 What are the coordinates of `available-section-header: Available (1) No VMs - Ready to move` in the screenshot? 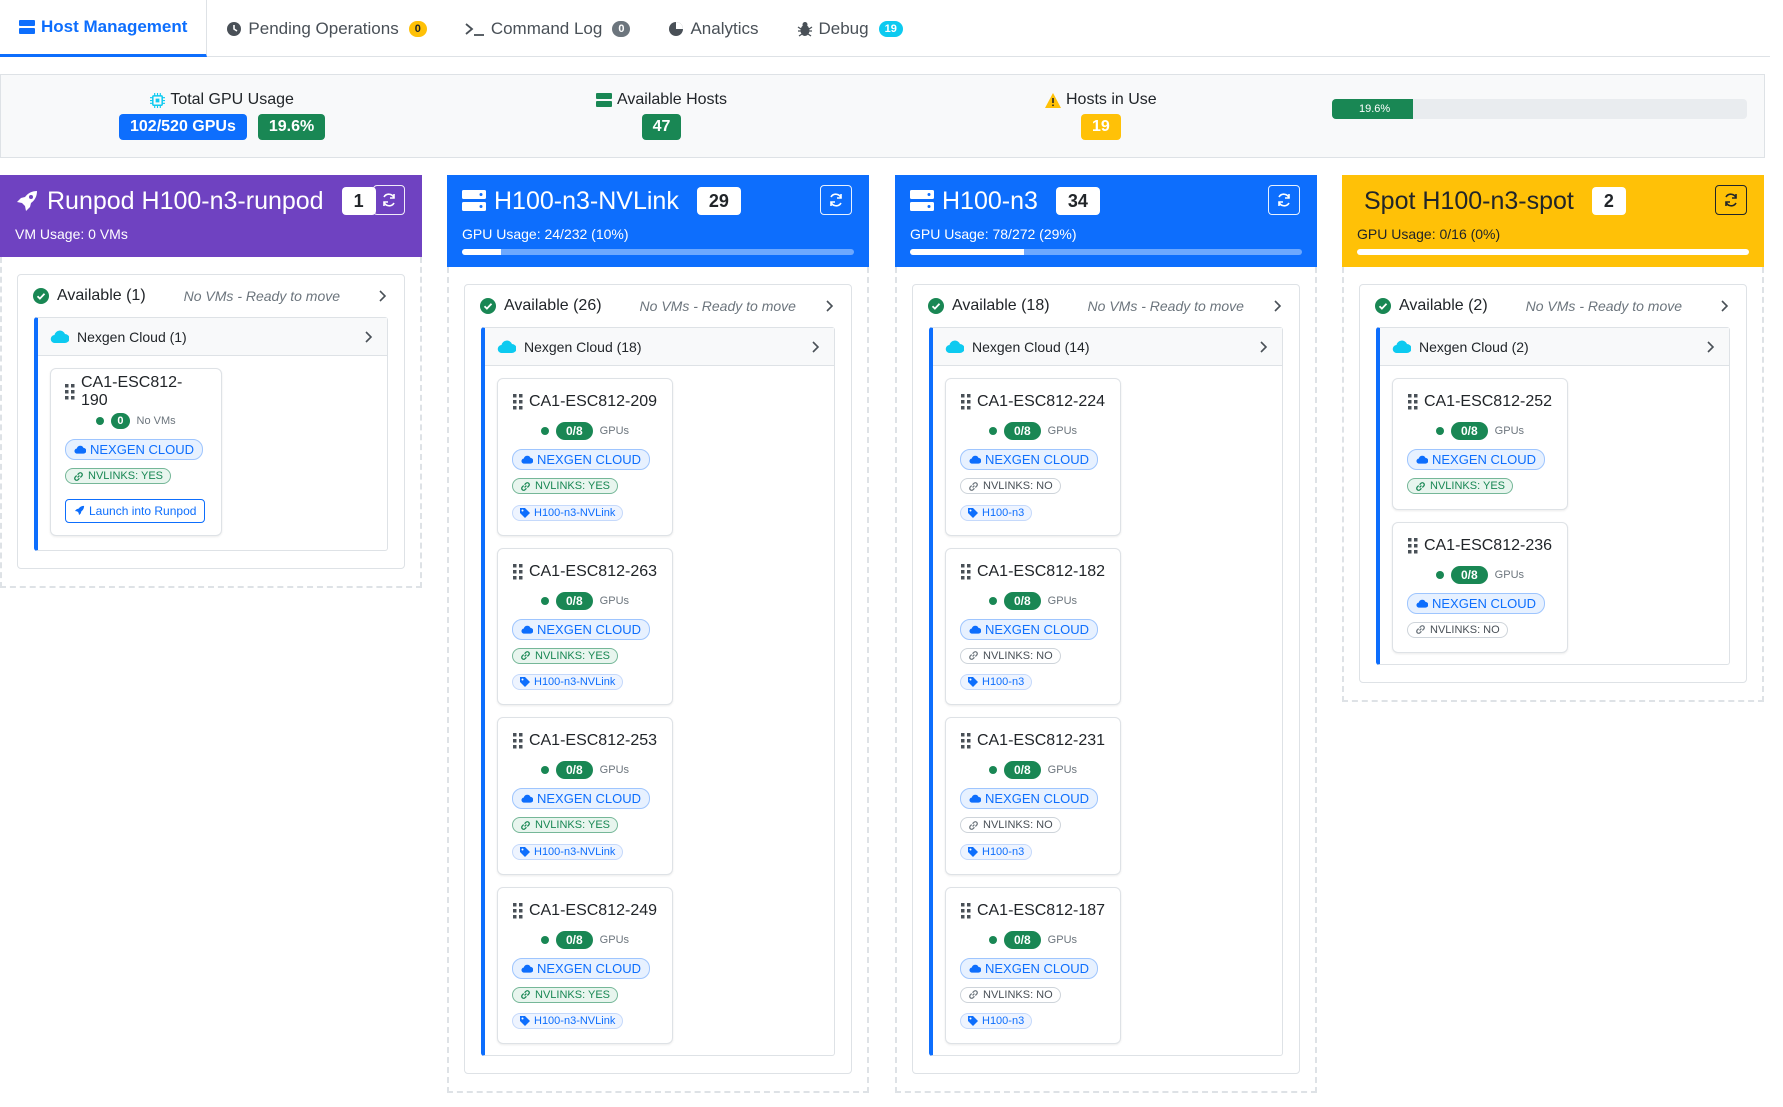 It's located at (211, 296).